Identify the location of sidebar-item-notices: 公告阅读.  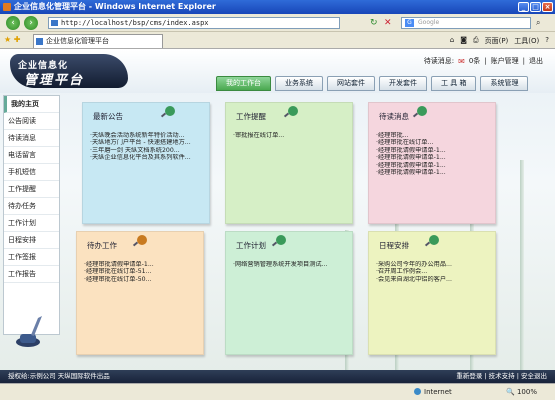
(31, 121).